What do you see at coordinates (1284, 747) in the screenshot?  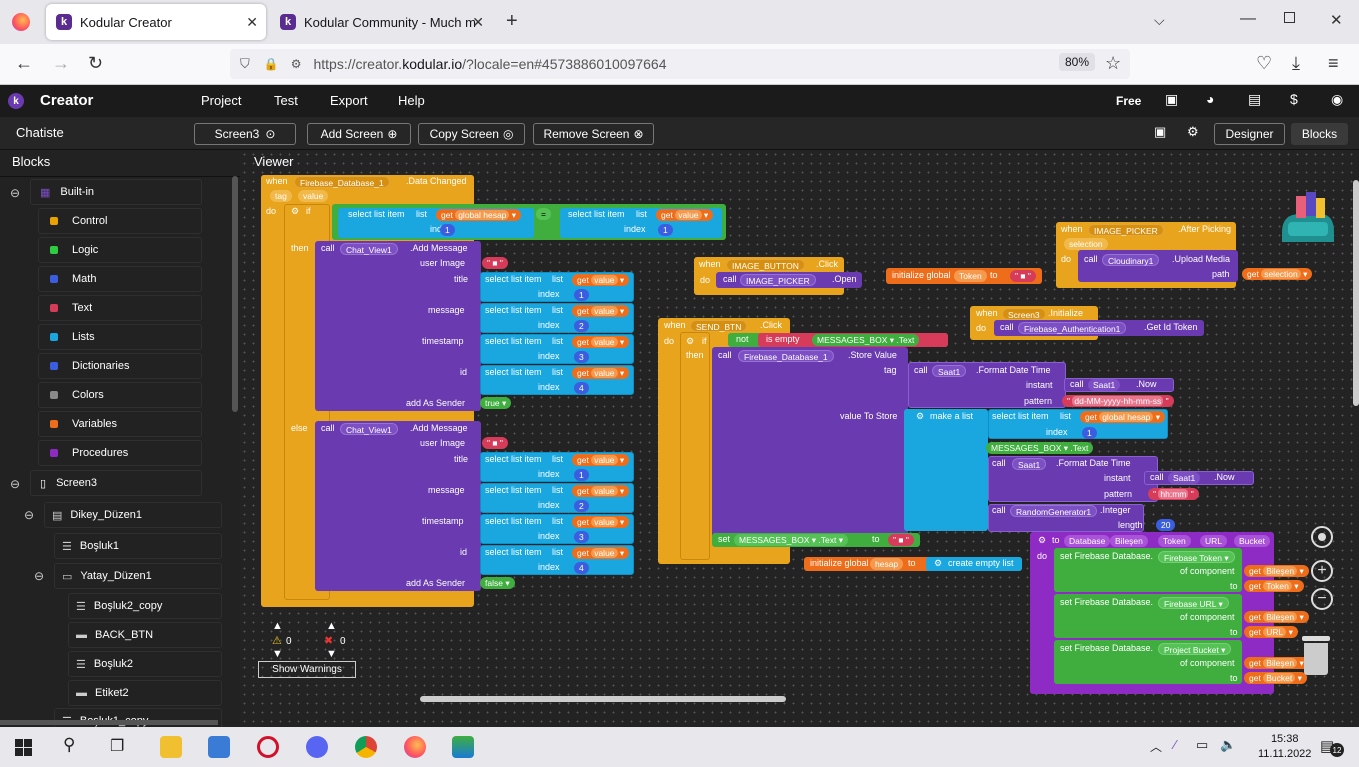 I see `clock: 15:38 11.11.2022` at bounding box center [1284, 747].